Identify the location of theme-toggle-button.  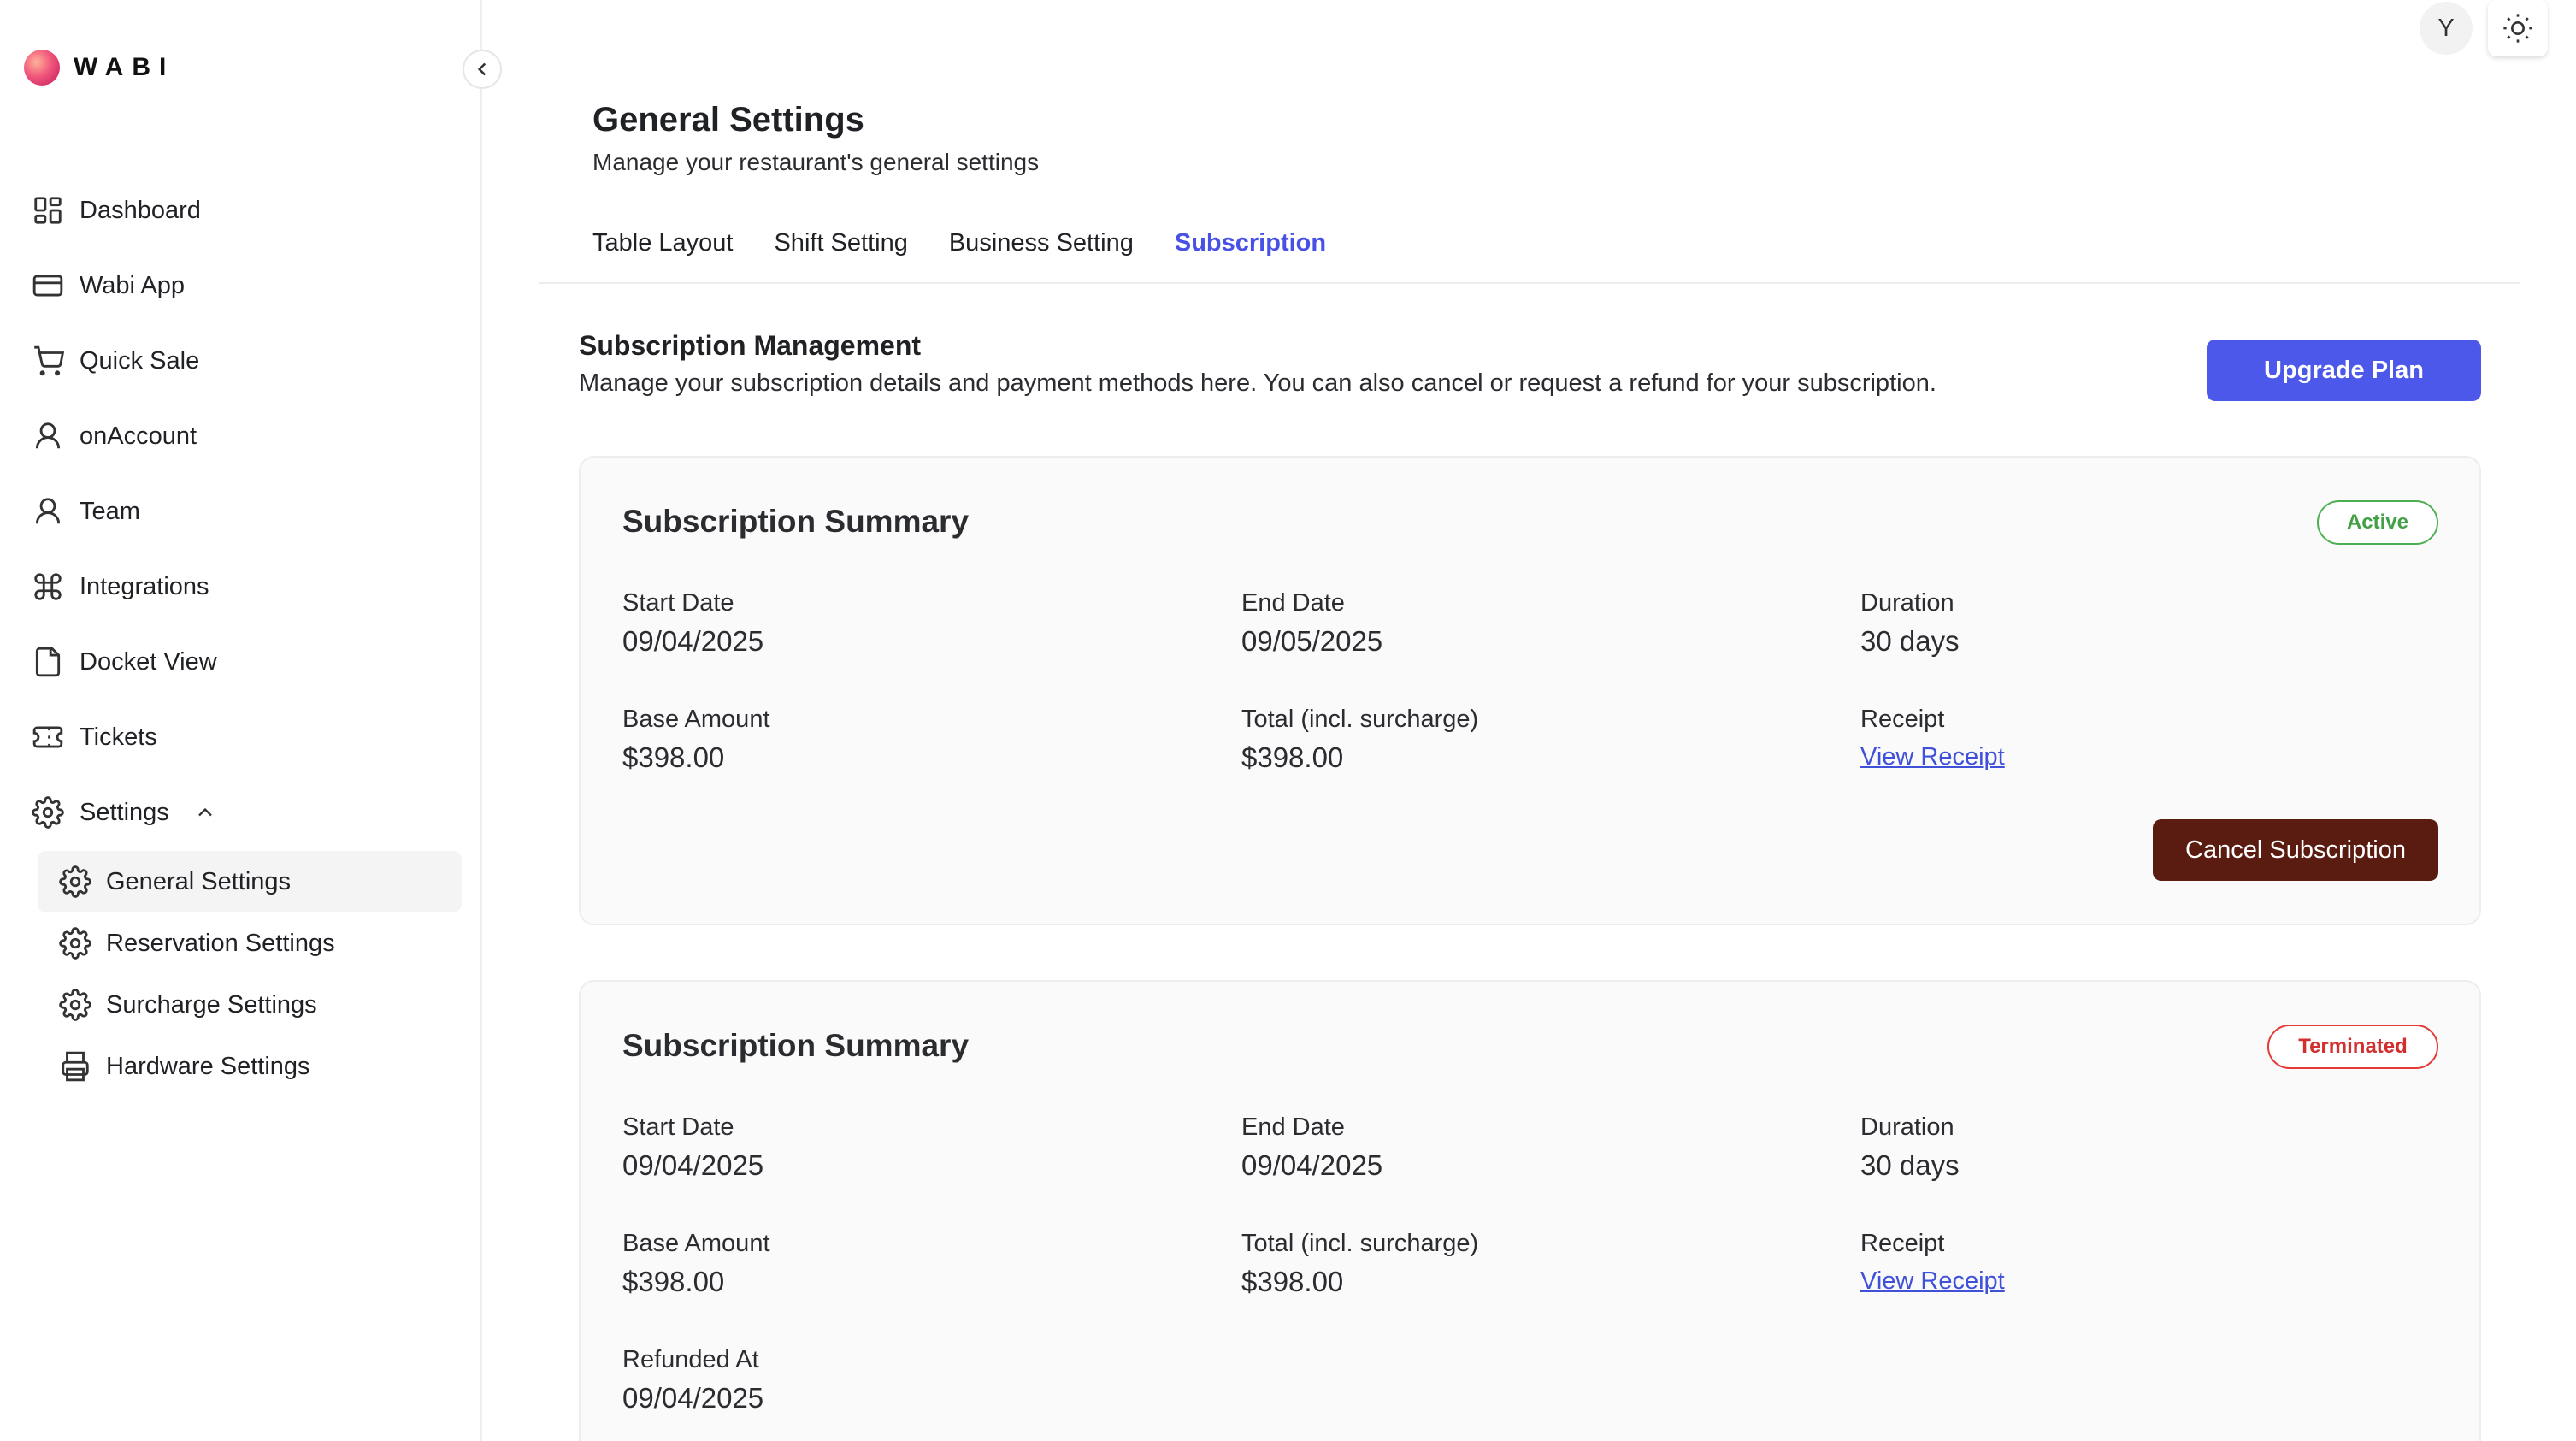
(2518, 28).